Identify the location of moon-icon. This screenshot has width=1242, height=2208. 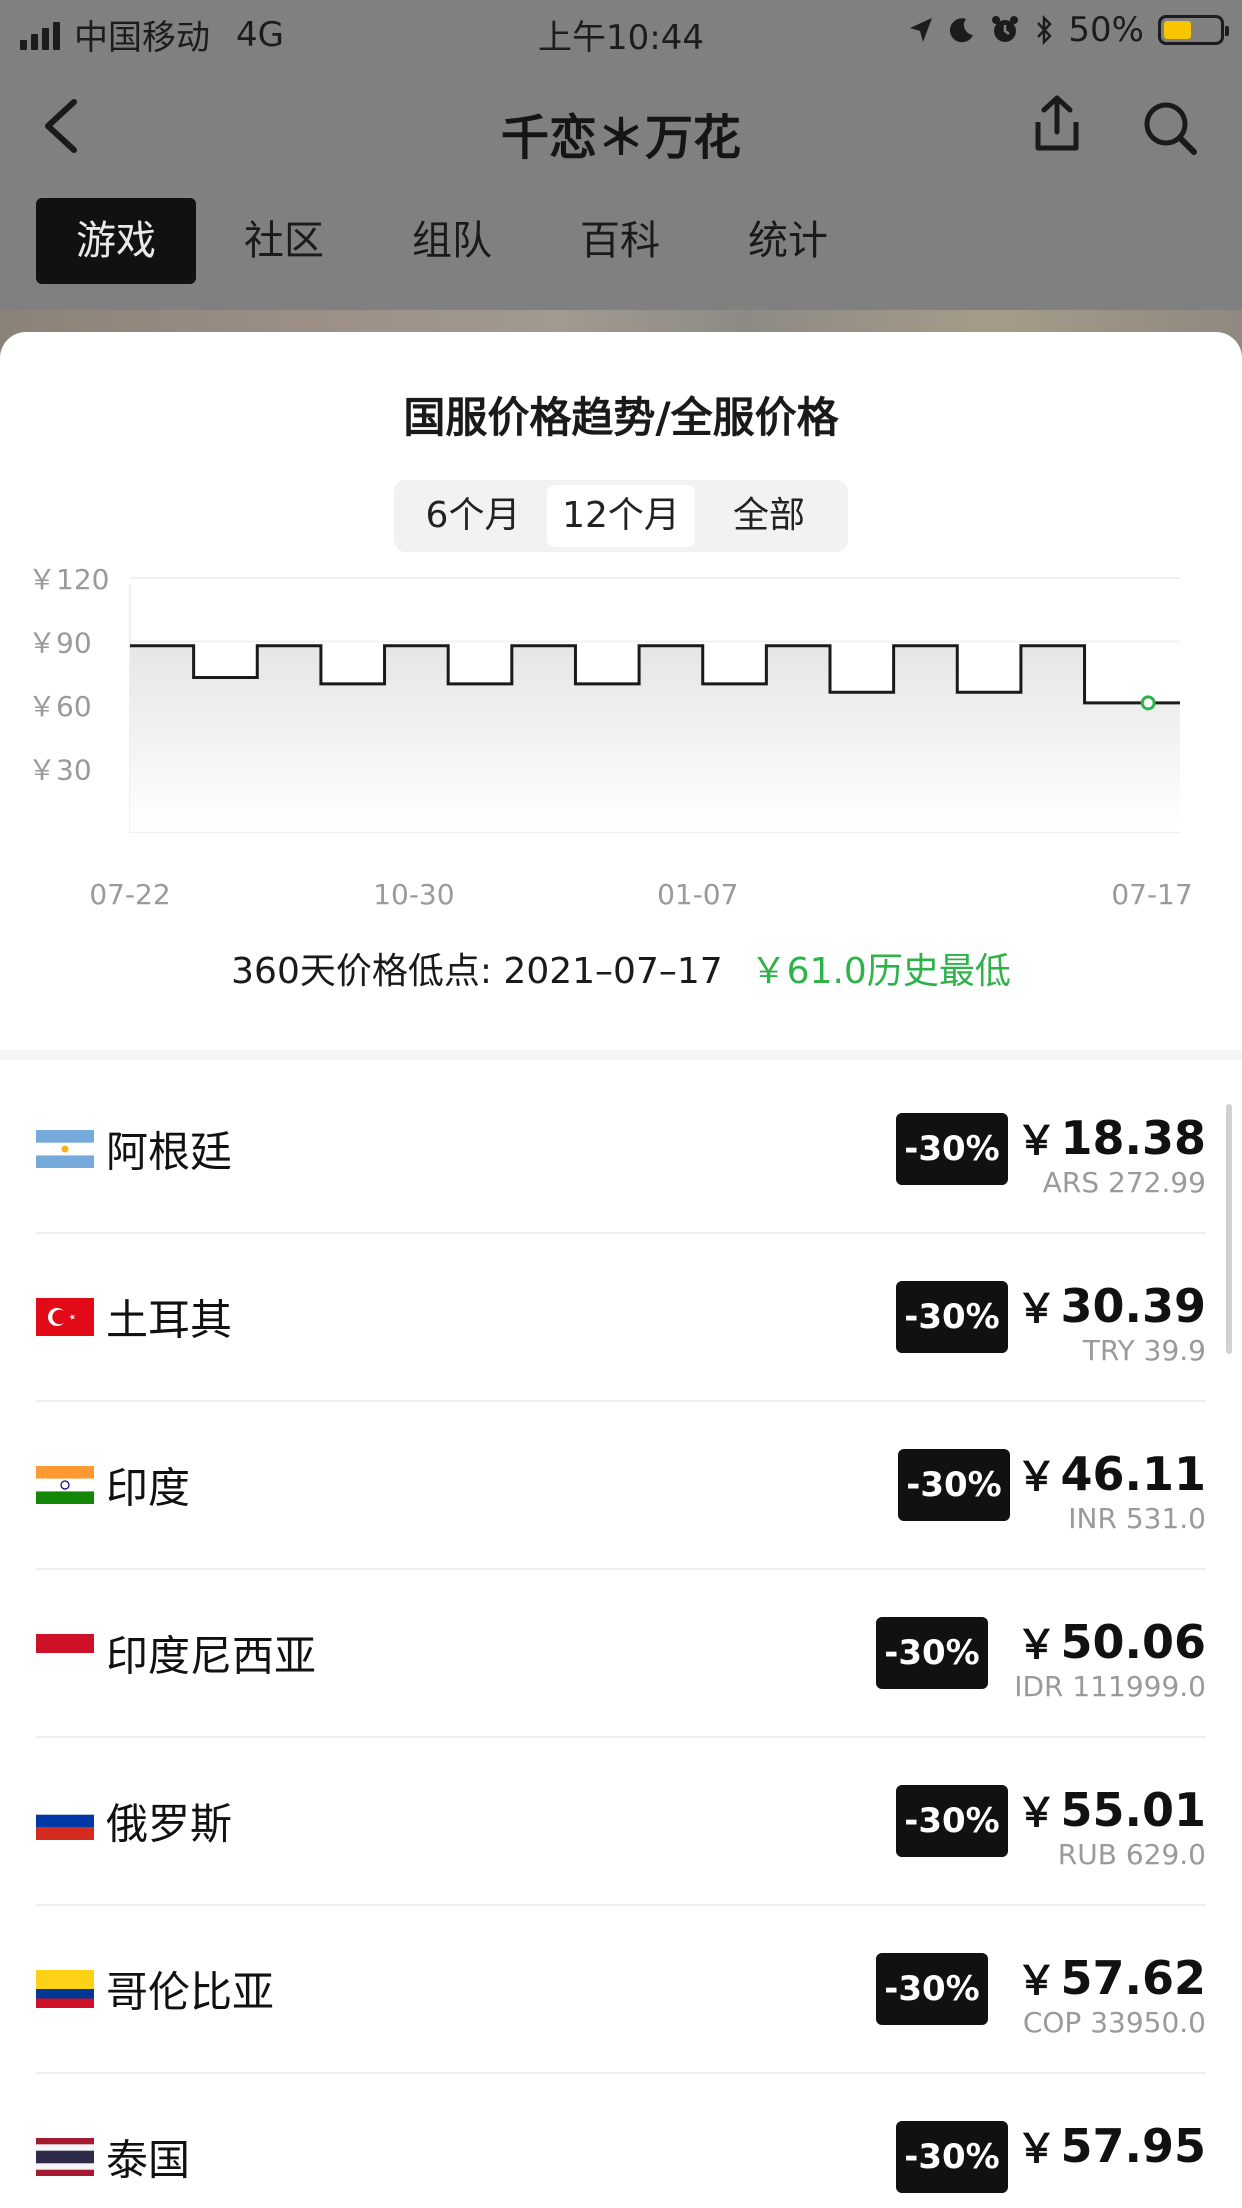
(962, 30).